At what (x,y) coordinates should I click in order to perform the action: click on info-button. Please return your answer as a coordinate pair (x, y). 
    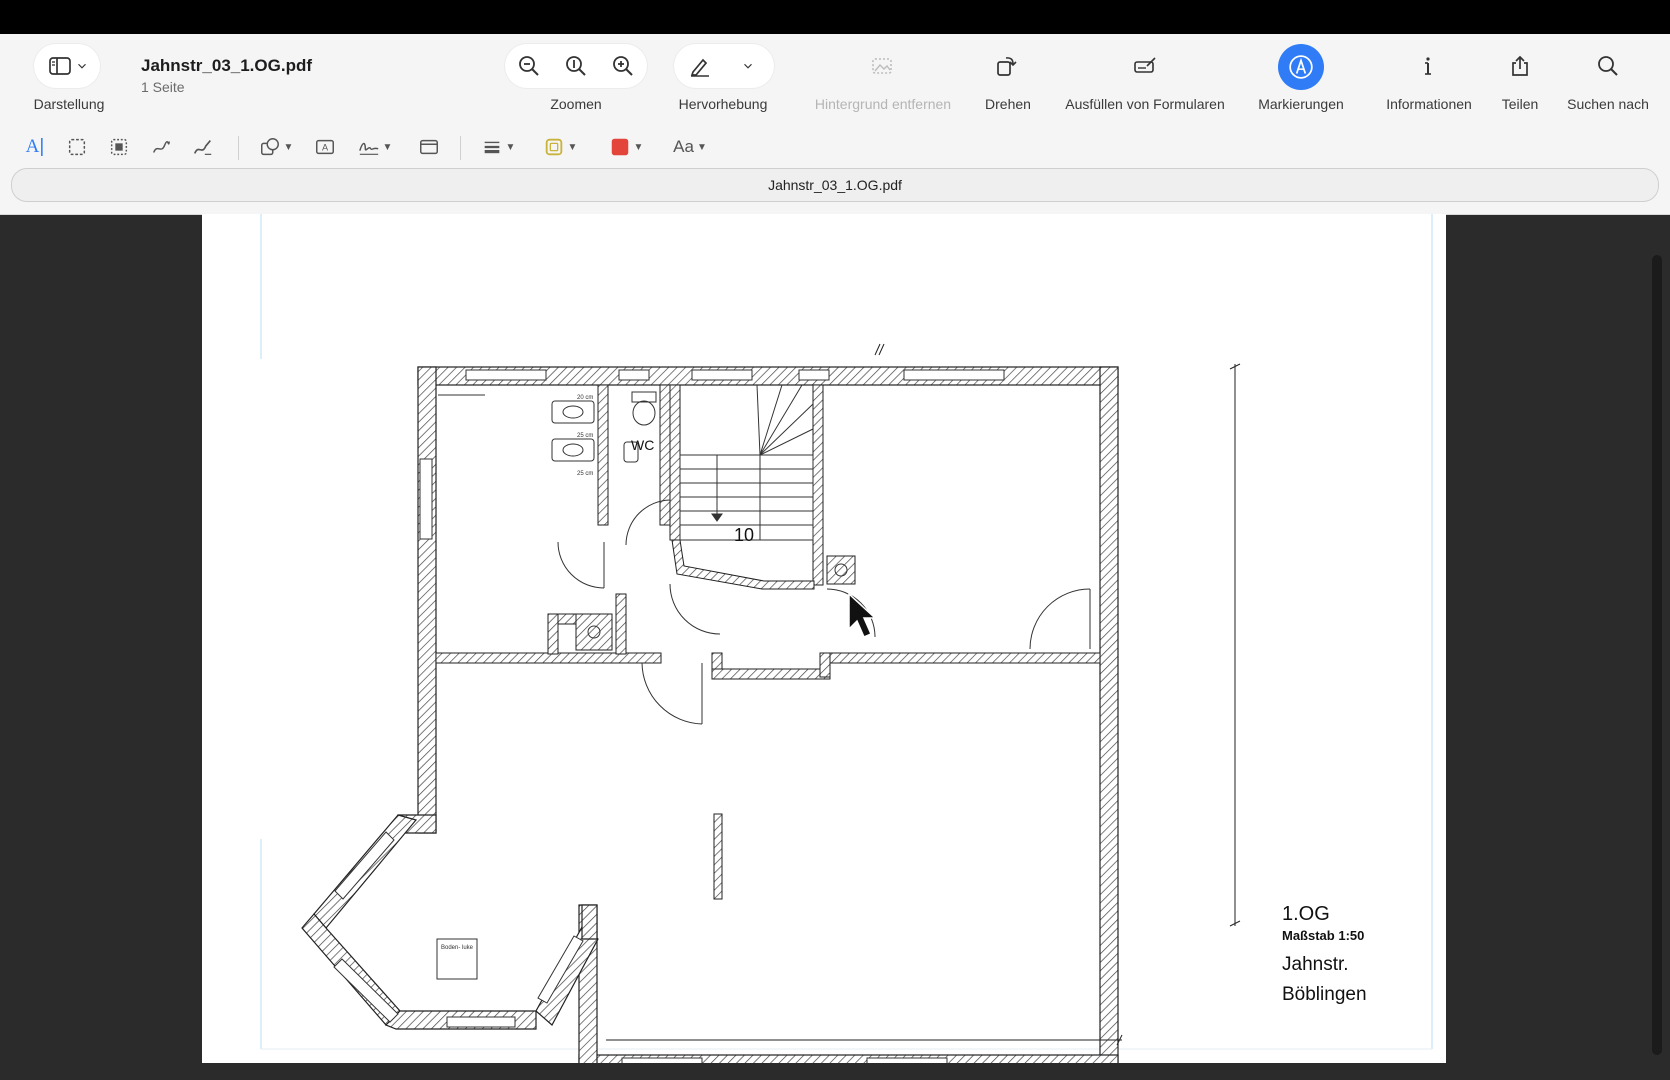
    Looking at the image, I should click on (1428, 66).